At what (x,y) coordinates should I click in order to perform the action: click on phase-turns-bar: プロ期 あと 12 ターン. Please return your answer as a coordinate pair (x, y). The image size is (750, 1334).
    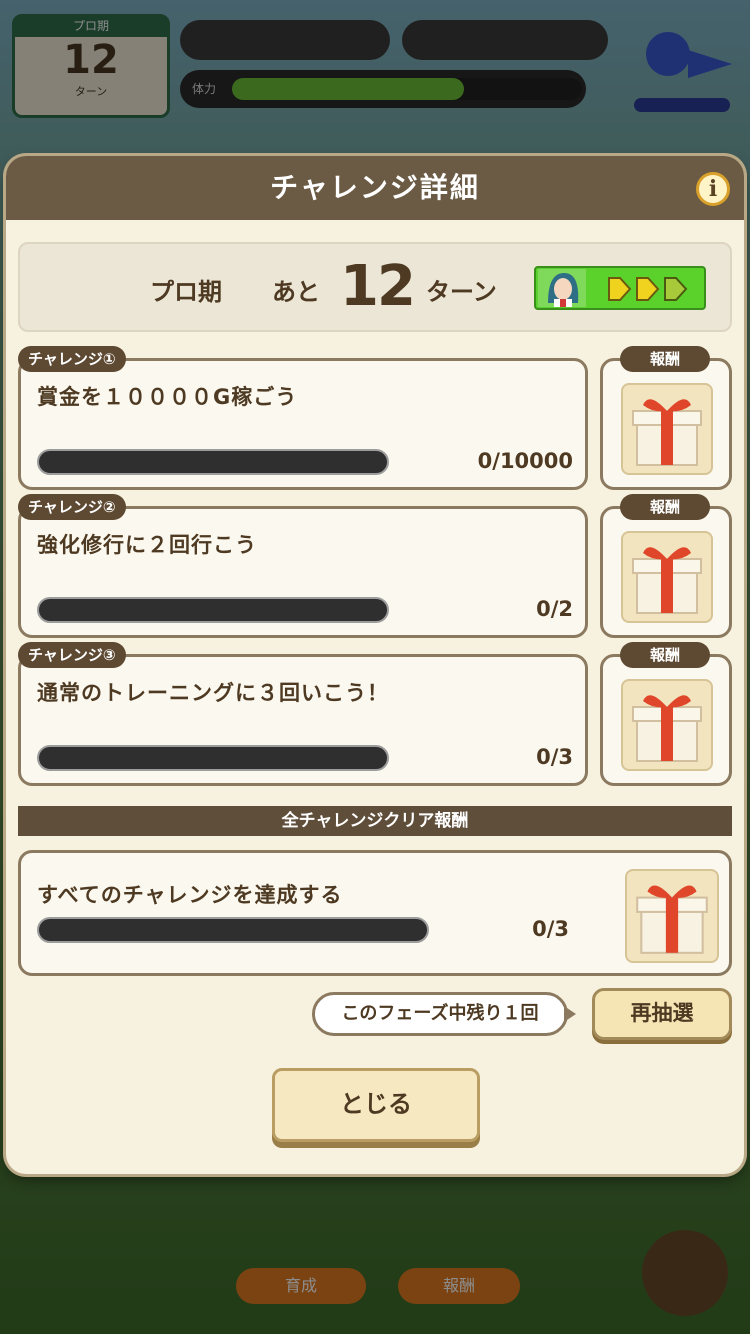
    Looking at the image, I should click on (375, 287).